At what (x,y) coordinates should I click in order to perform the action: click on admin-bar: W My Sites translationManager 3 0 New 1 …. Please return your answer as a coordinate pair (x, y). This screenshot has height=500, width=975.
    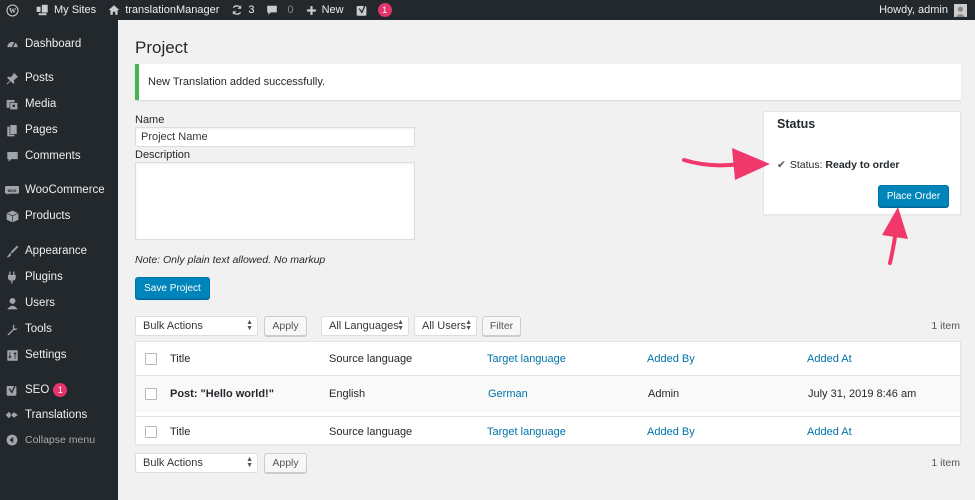
    Looking at the image, I should click on (487, 10).